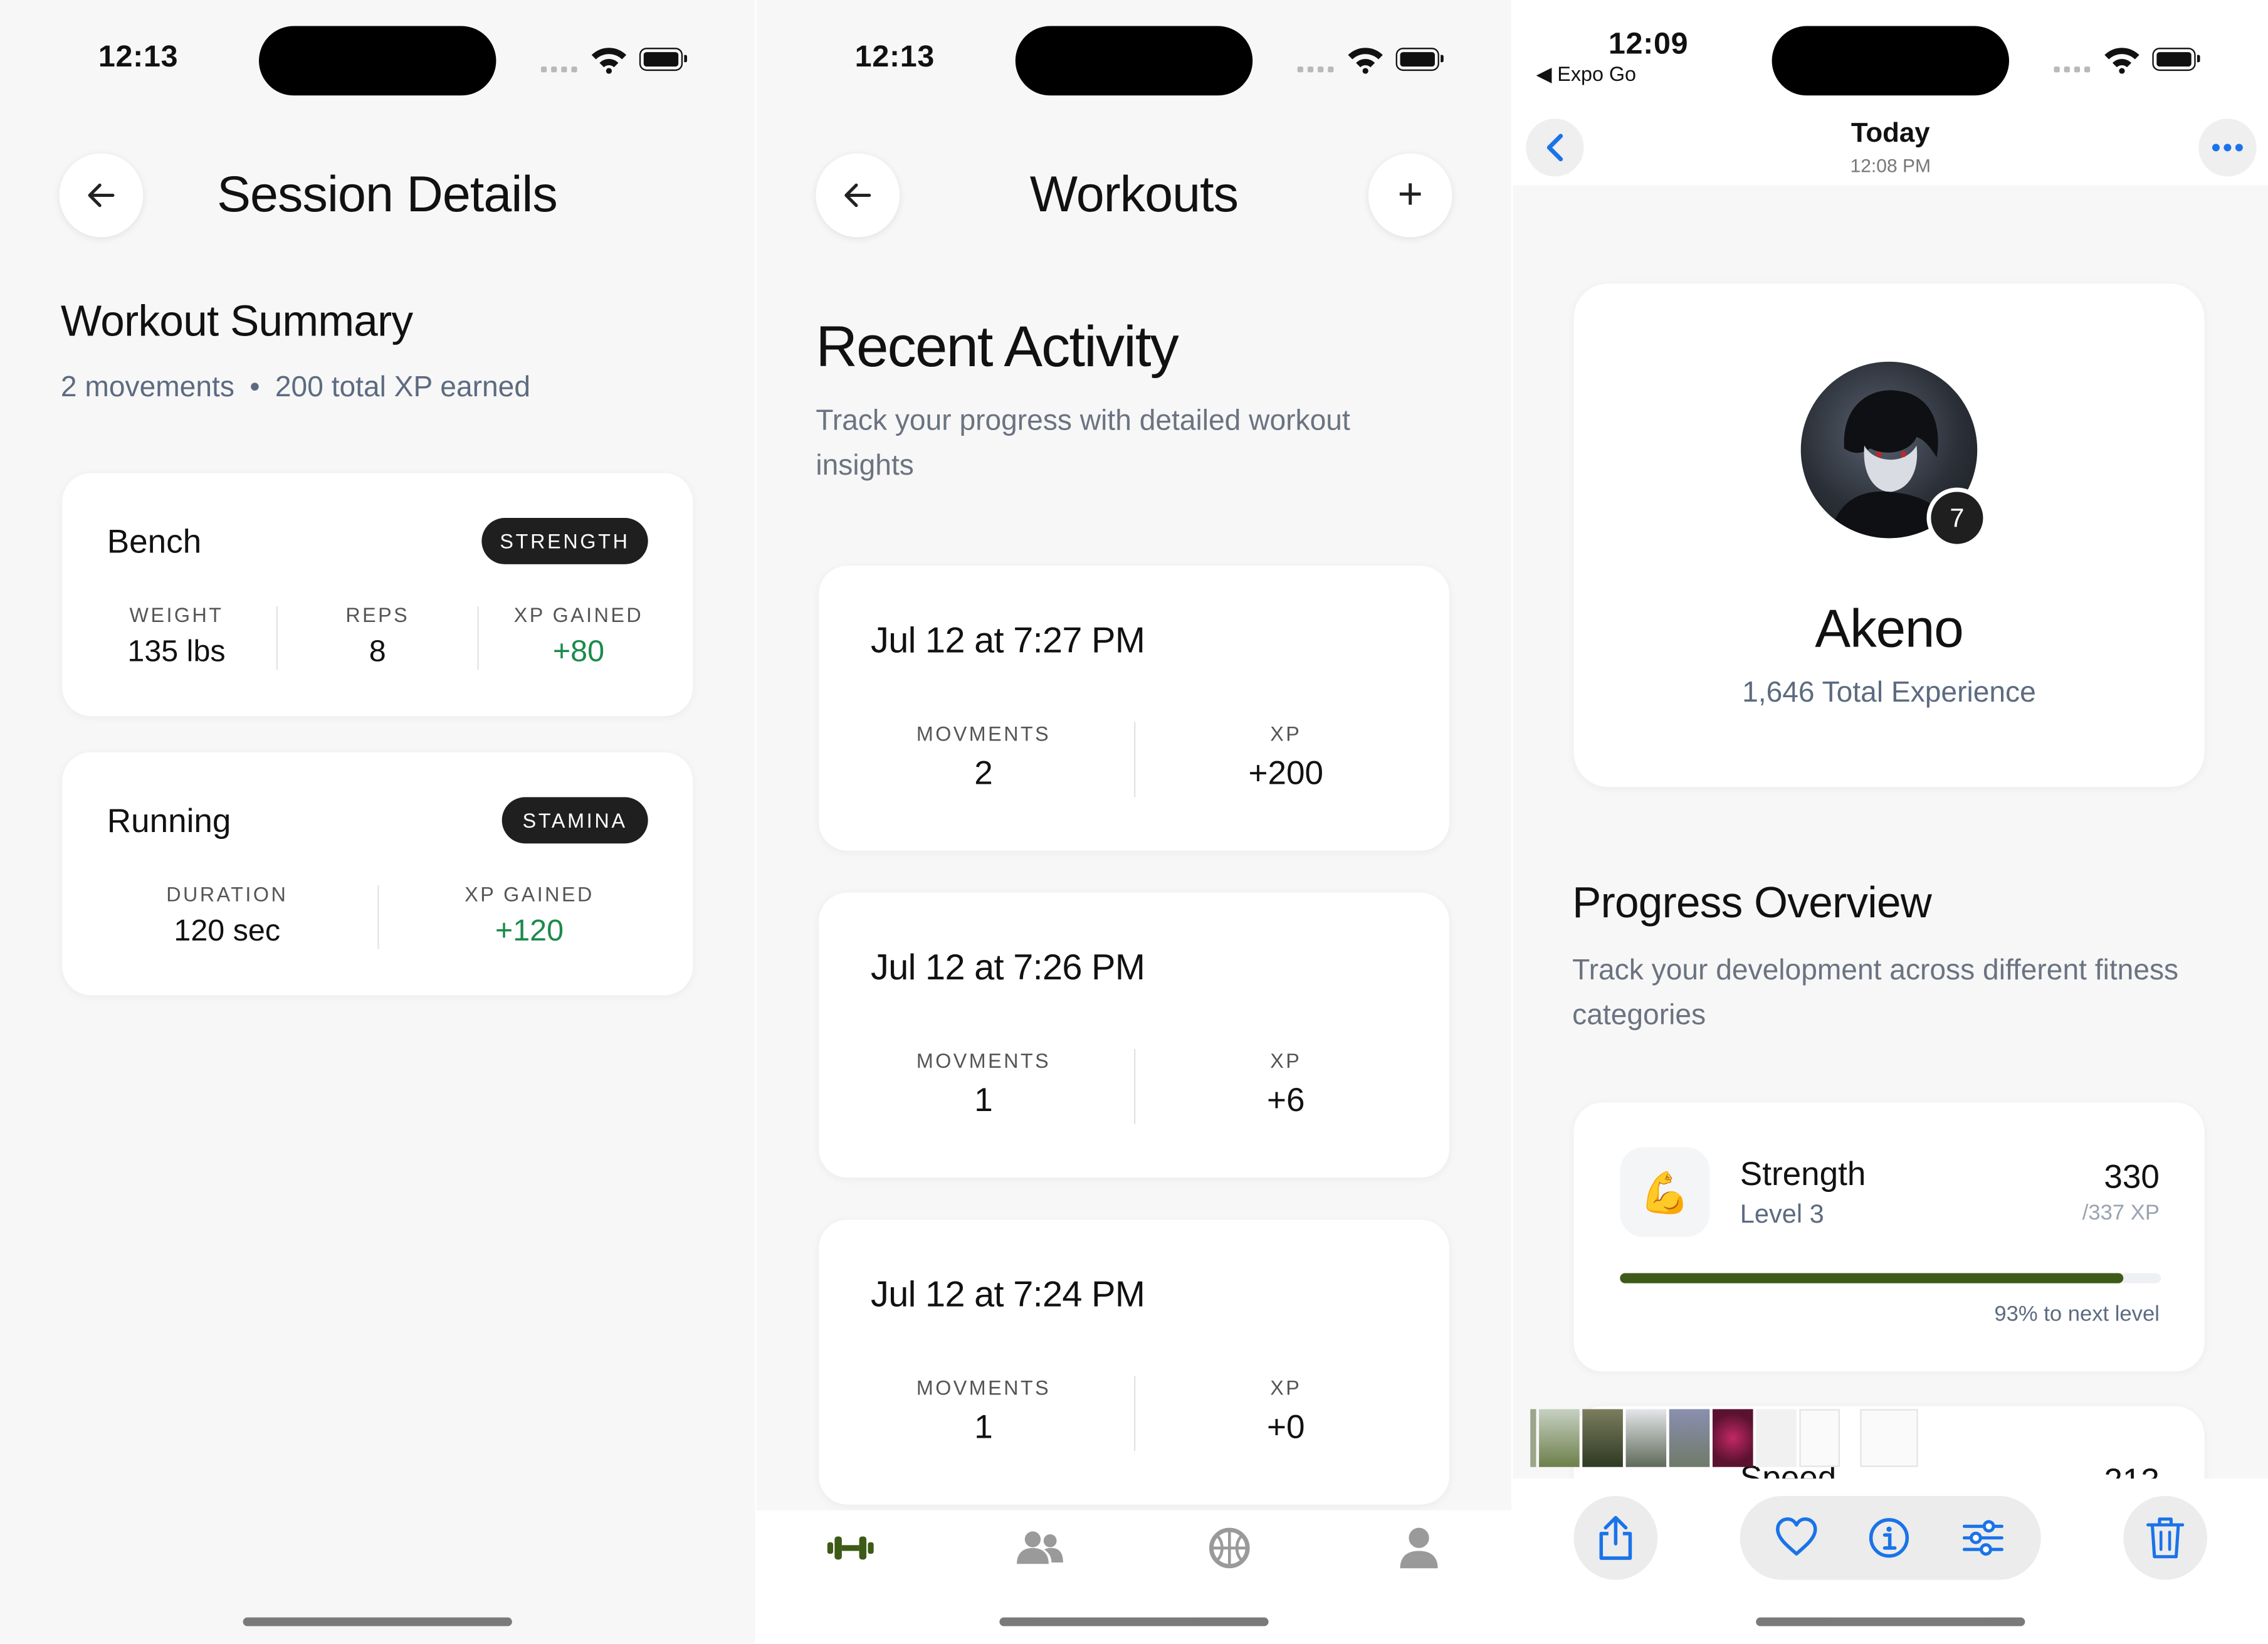 This screenshot has width=2268, height=1644. I want to click on stat-label: XP, so click(1286, 1387).